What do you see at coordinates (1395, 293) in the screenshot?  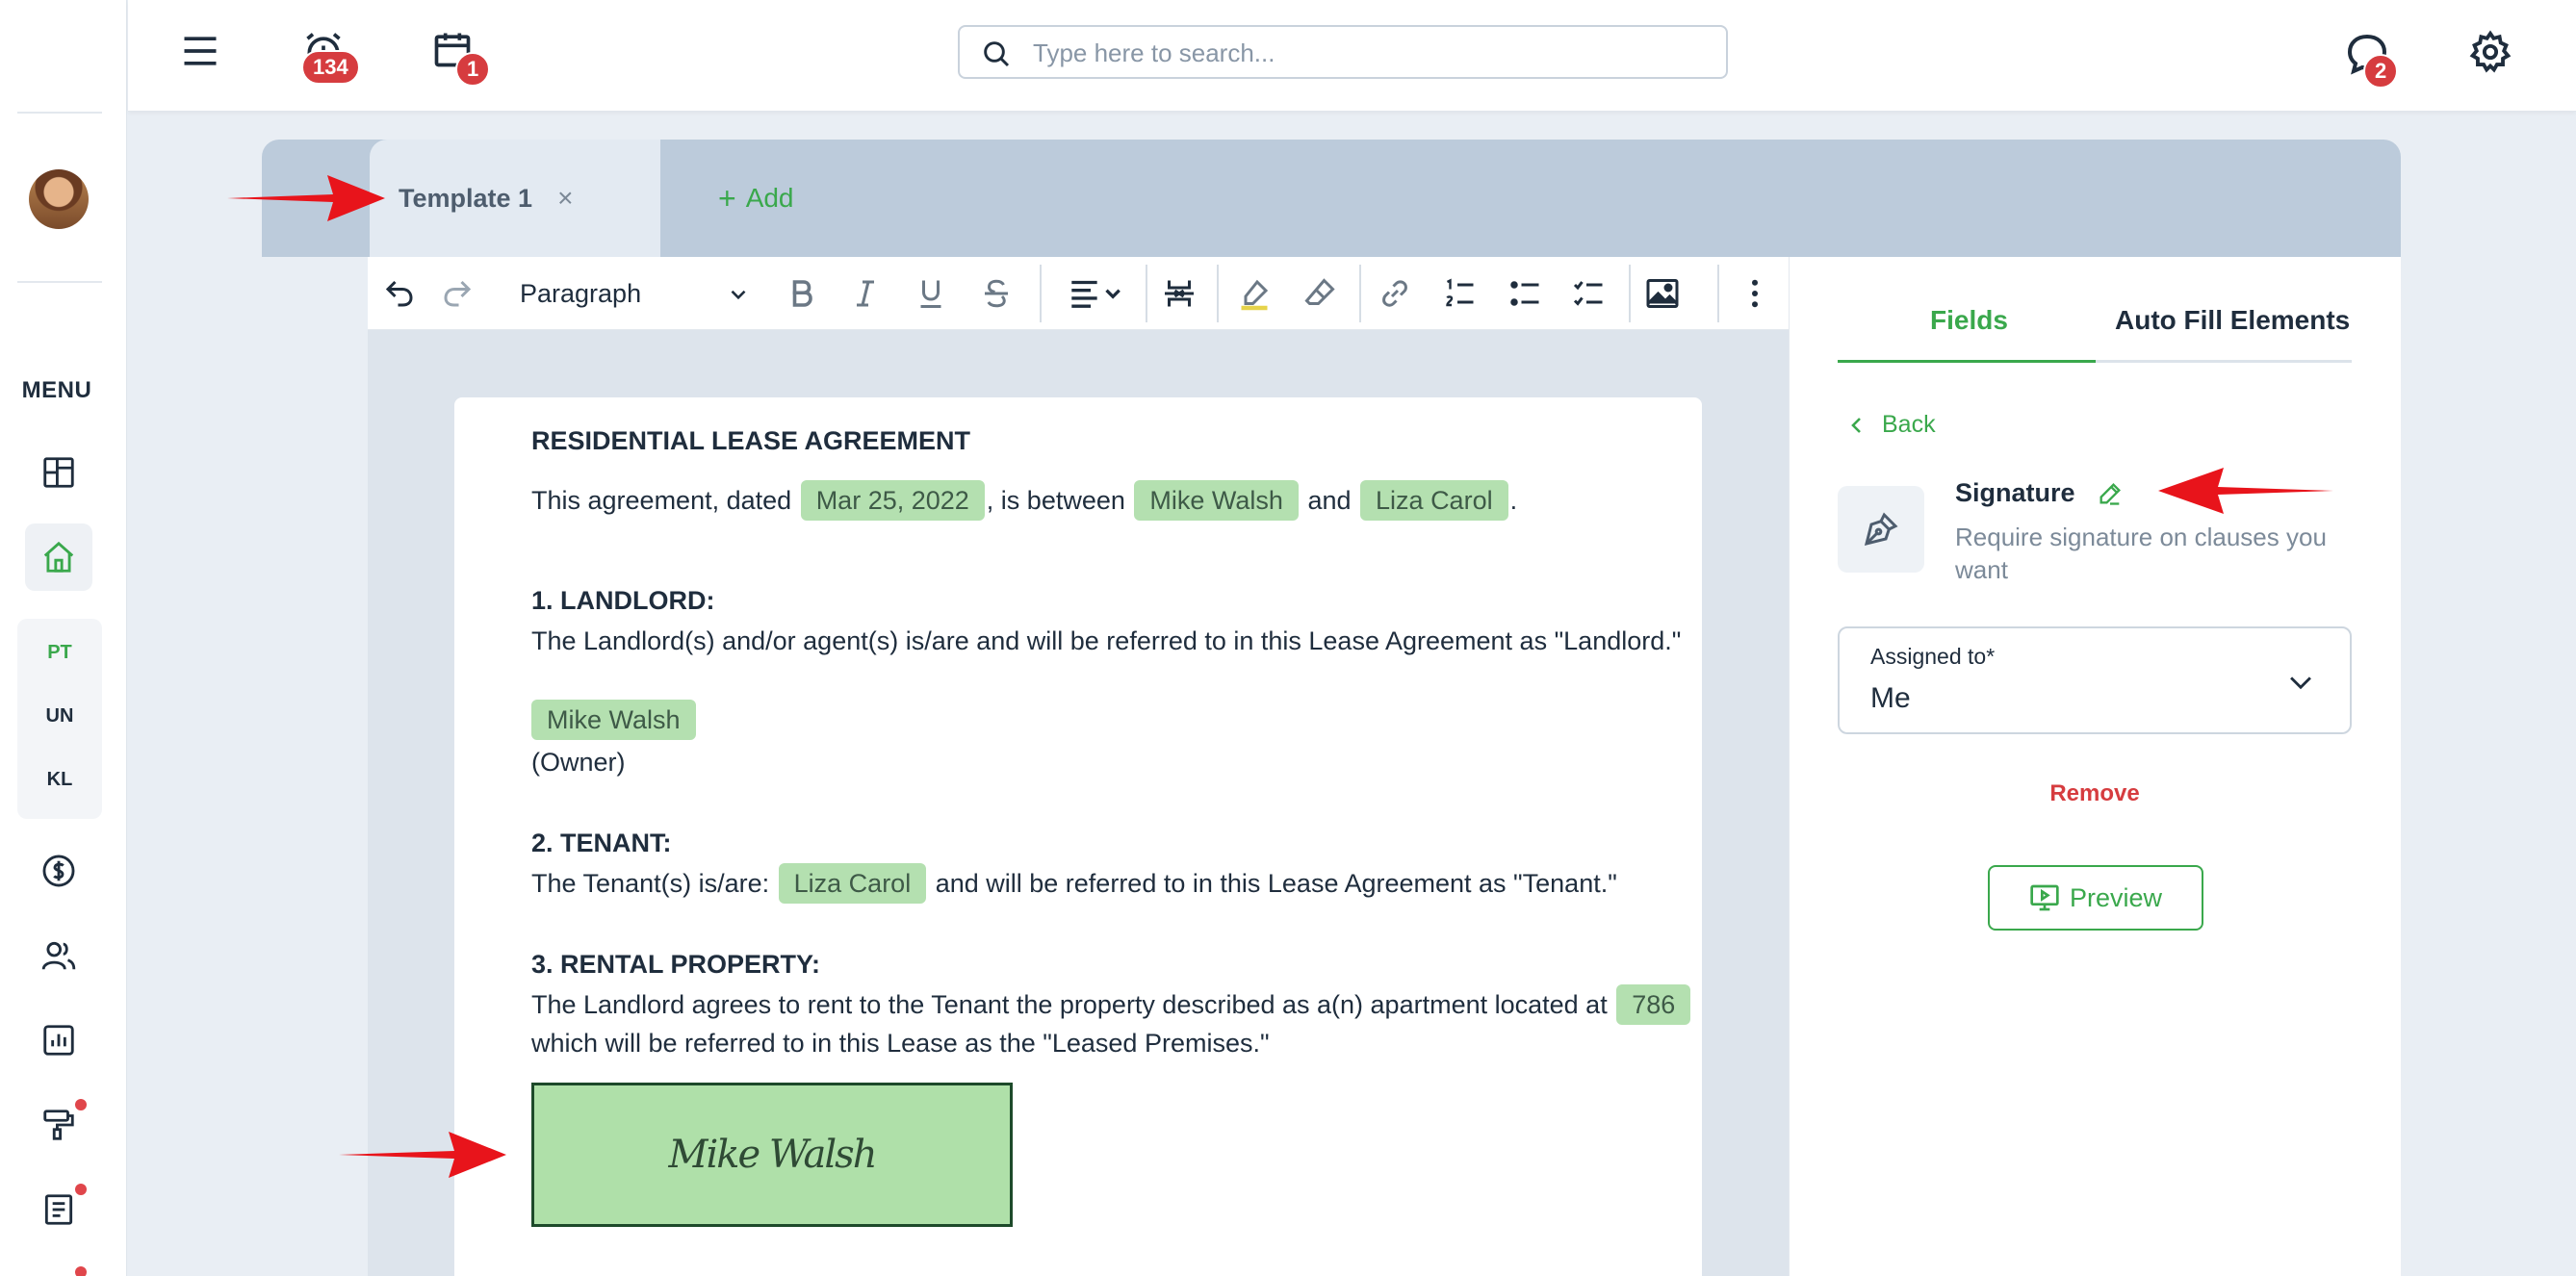 I see `link-icon` at bounding box center [1395, 293].